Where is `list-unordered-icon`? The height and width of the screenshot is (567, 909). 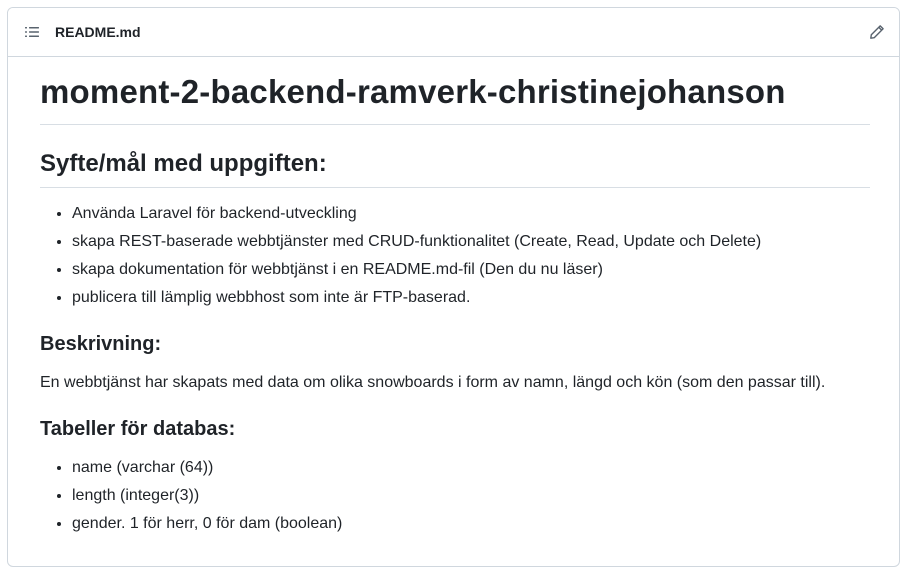
list-unordered-icon is located at coordinates (32, 32).